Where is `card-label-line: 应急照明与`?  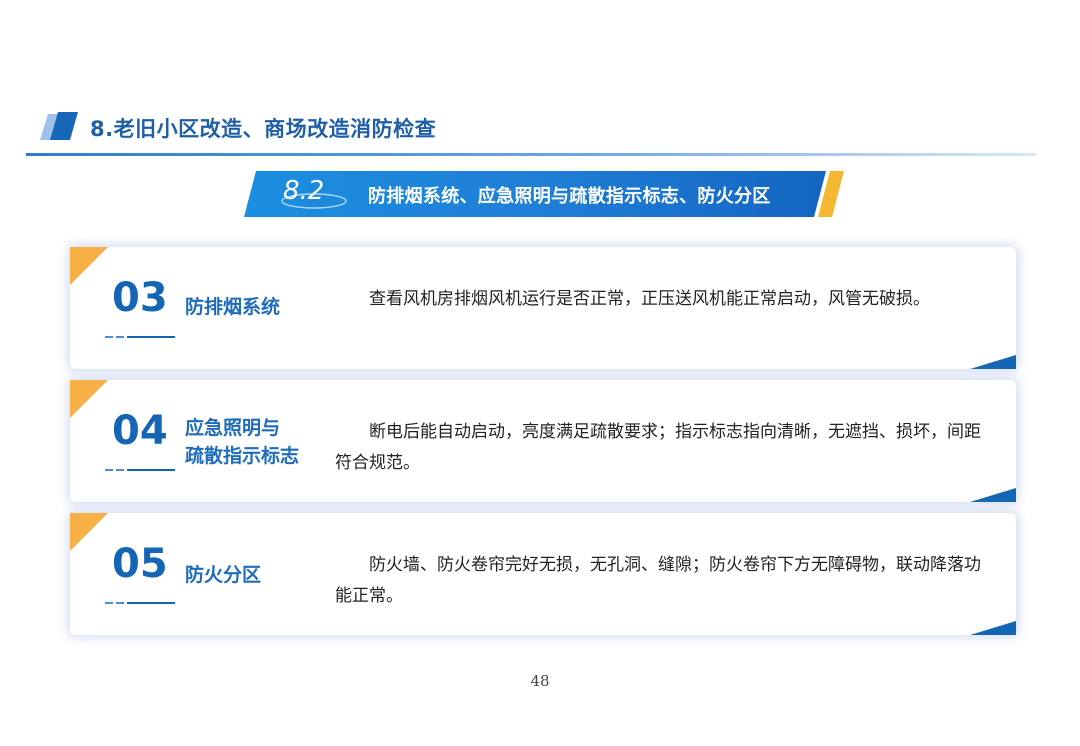 card-label-line: 应急照明与 is located at coordinates (233, 428).